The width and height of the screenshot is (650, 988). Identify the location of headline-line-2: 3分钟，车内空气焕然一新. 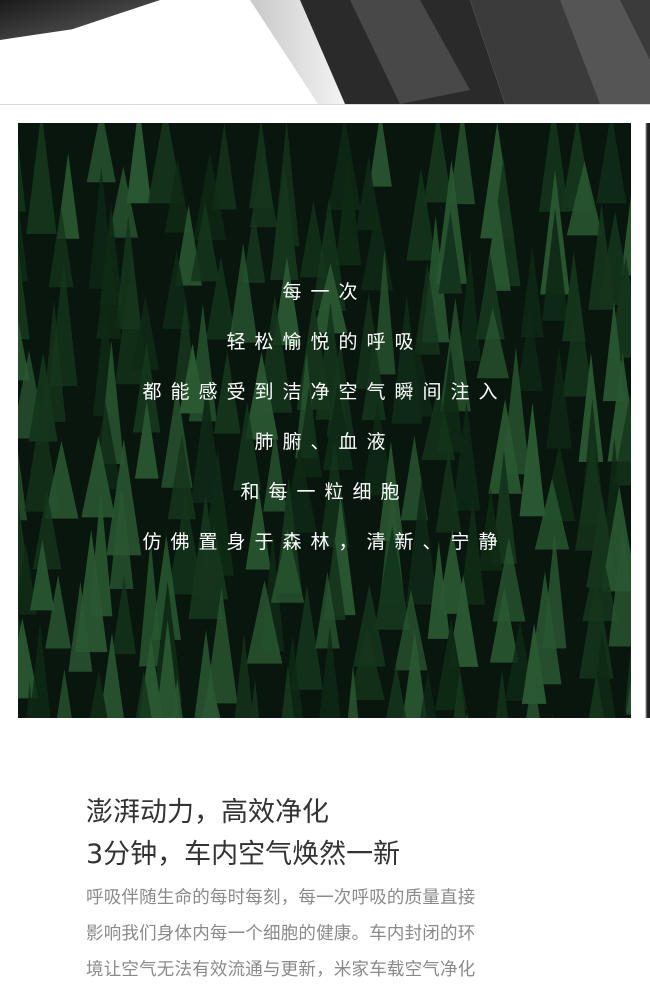
(346, 857).